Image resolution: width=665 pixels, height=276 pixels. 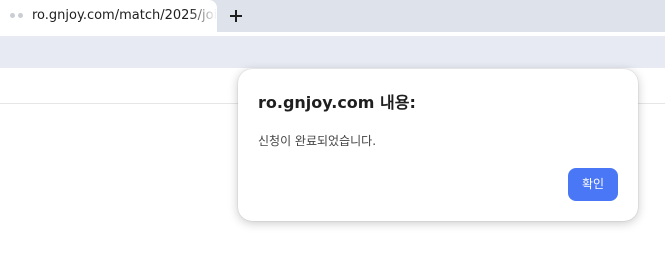 I want to click on dialog-title: ro.gnjoy.com 내용:, so click(x=337, y=102).